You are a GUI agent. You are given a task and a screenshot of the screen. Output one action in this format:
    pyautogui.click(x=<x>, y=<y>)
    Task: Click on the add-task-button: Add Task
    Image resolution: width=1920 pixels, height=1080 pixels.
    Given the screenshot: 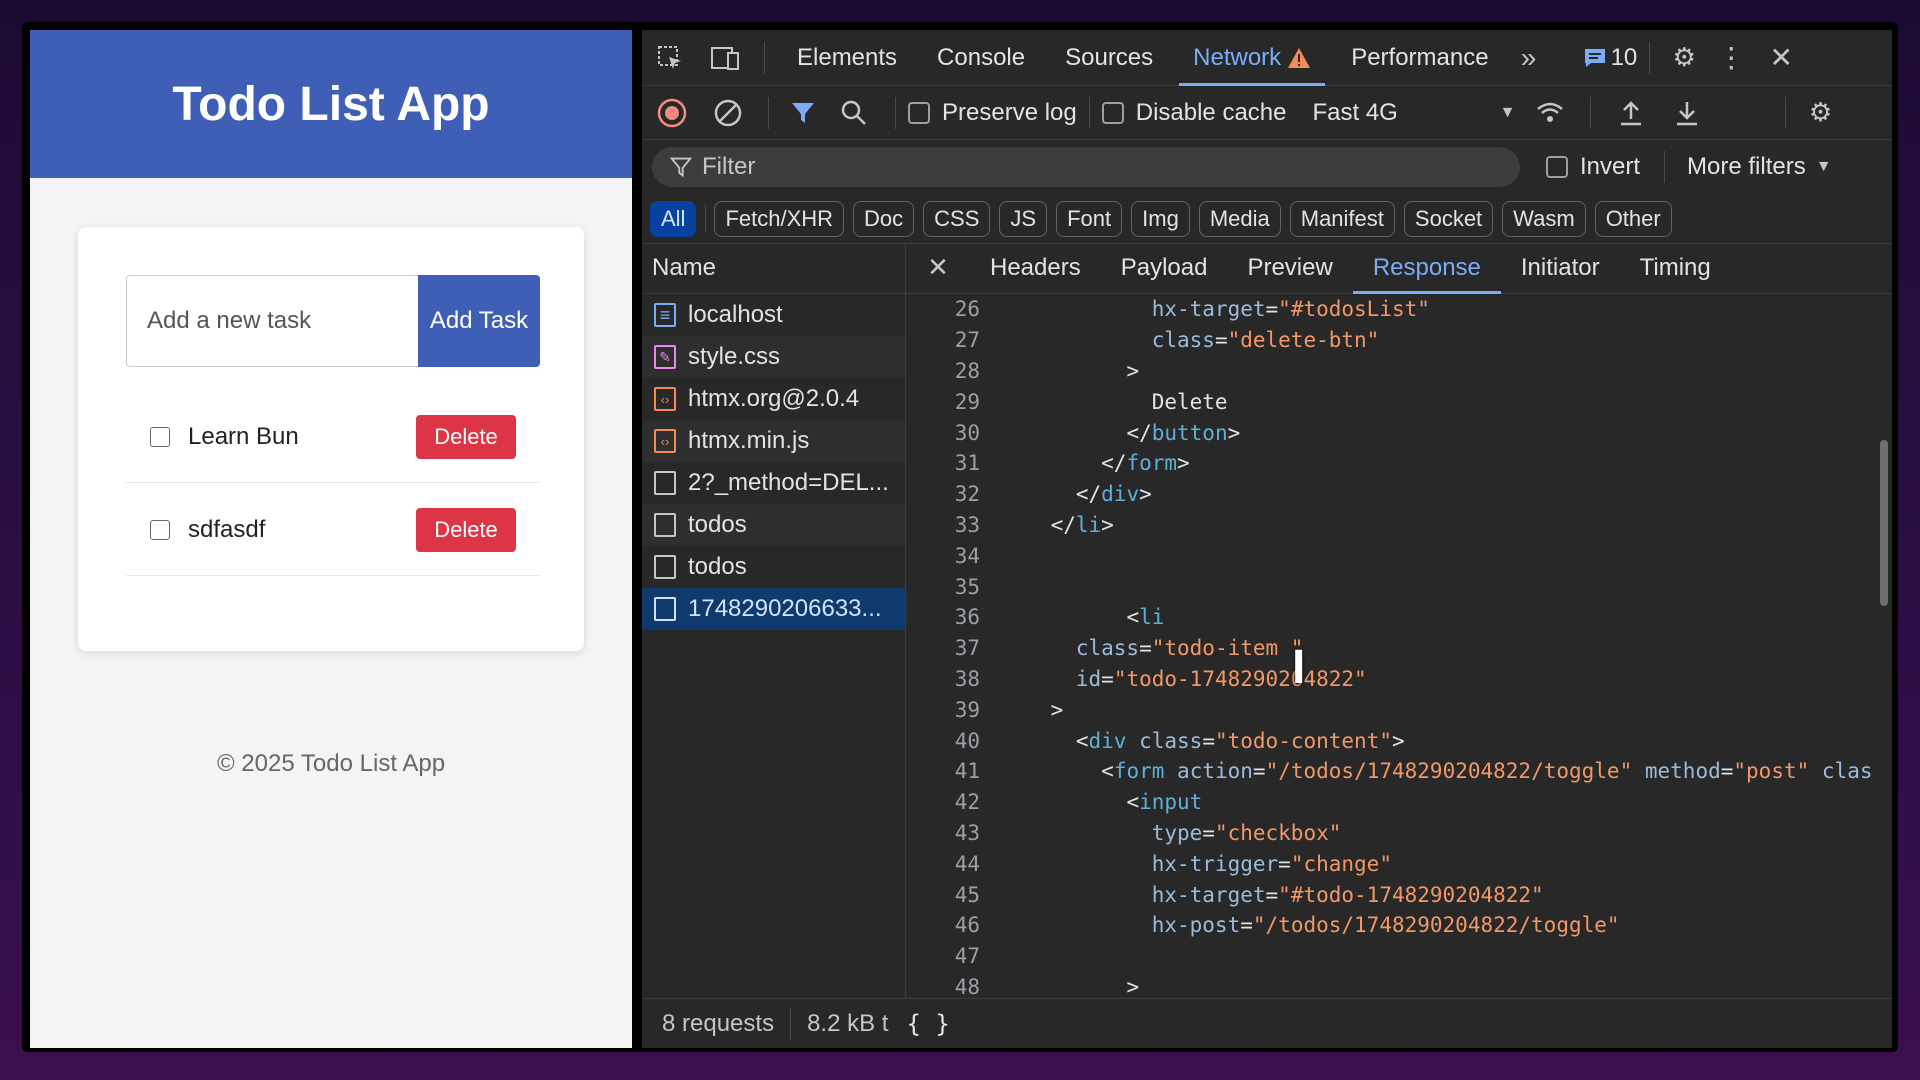 What is the action you would take?
    pyautogui.click(x=479, y=321)
    